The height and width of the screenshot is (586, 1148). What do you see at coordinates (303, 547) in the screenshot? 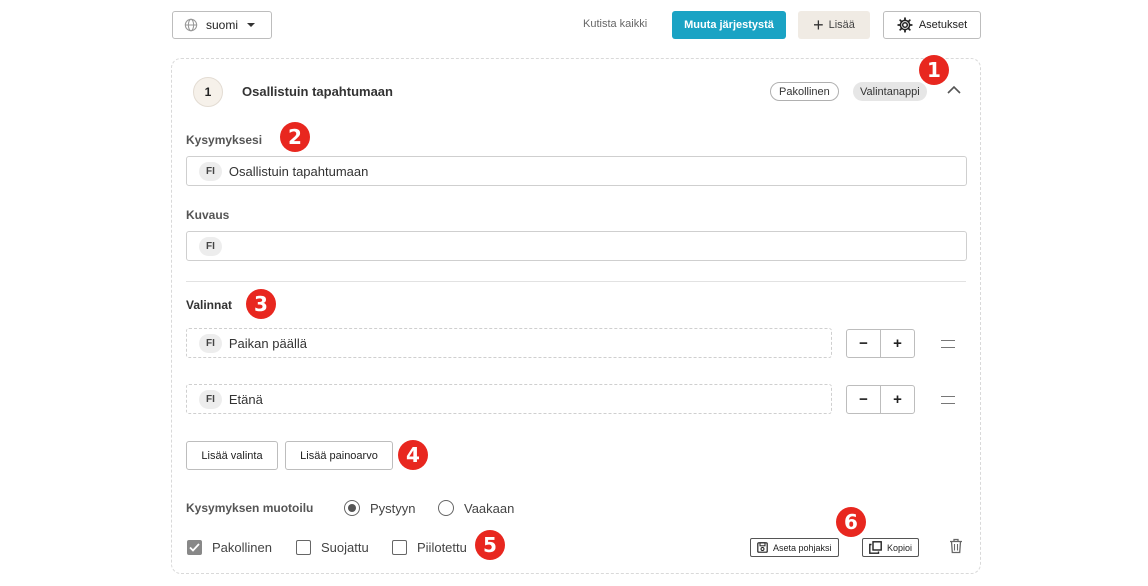
I see `protected-checkbox` at bounding box center [303, 547].